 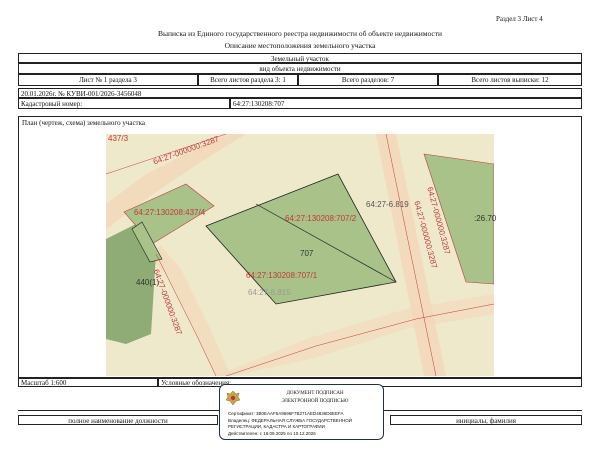 I want to click on sheets-total: Всего листов выписки: 12, so click(x=510, y=80).